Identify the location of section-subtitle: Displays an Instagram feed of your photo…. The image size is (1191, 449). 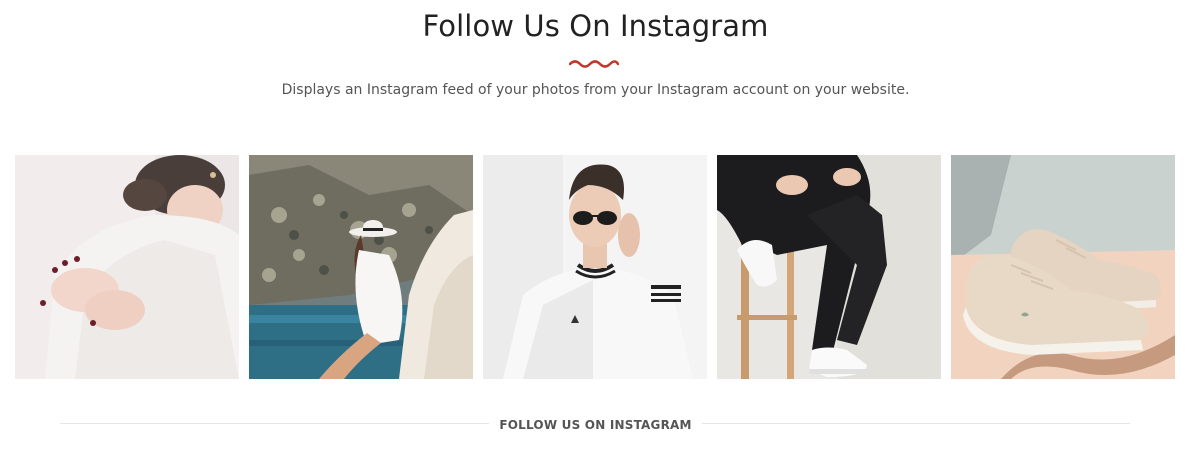
(595, 90).